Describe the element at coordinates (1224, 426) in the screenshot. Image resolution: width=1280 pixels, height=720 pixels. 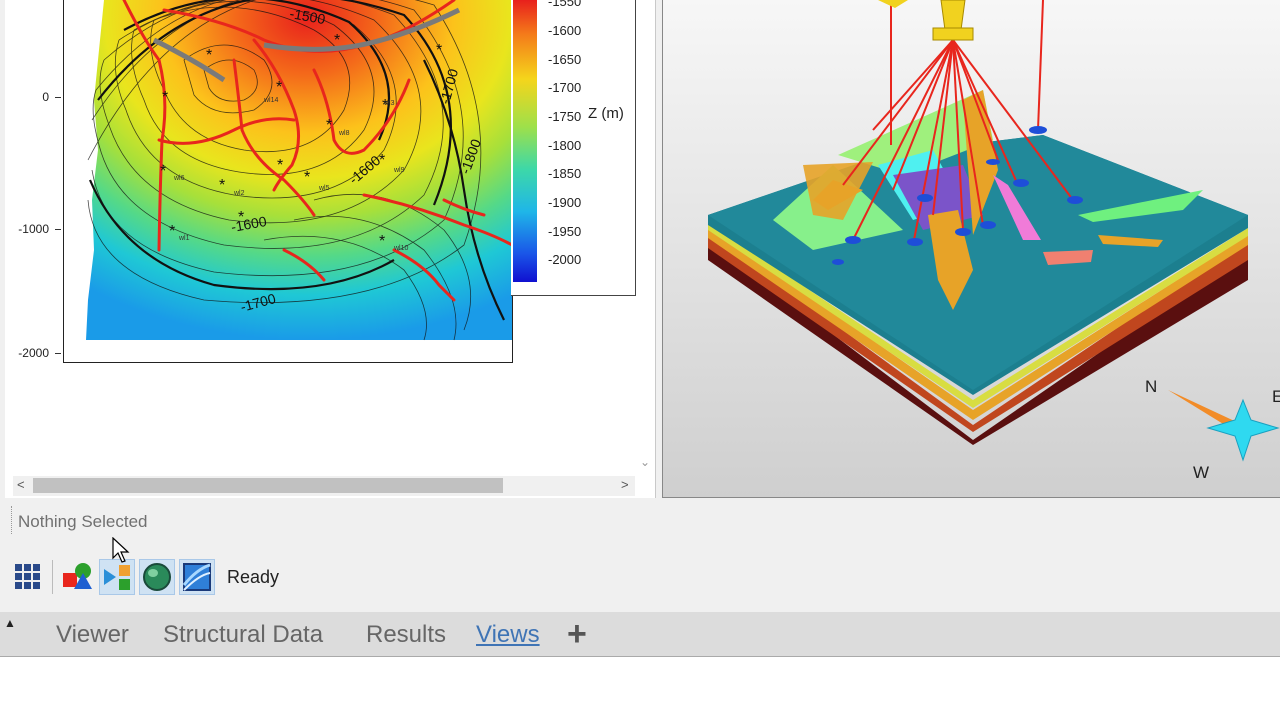
I see `compass-rose-icon` at that location.